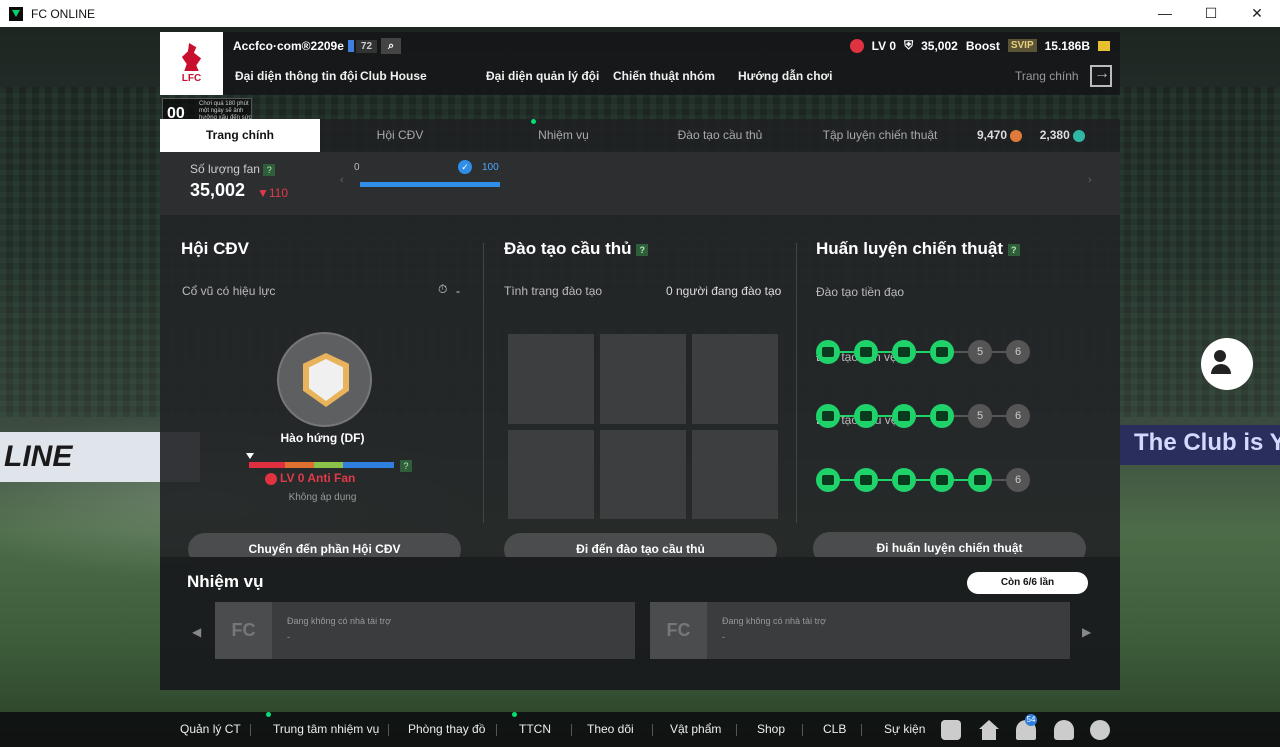  What do you see at coordinates (989, 730) in the screenshot?
I see `home-icon` at bounding box center [989, 730].